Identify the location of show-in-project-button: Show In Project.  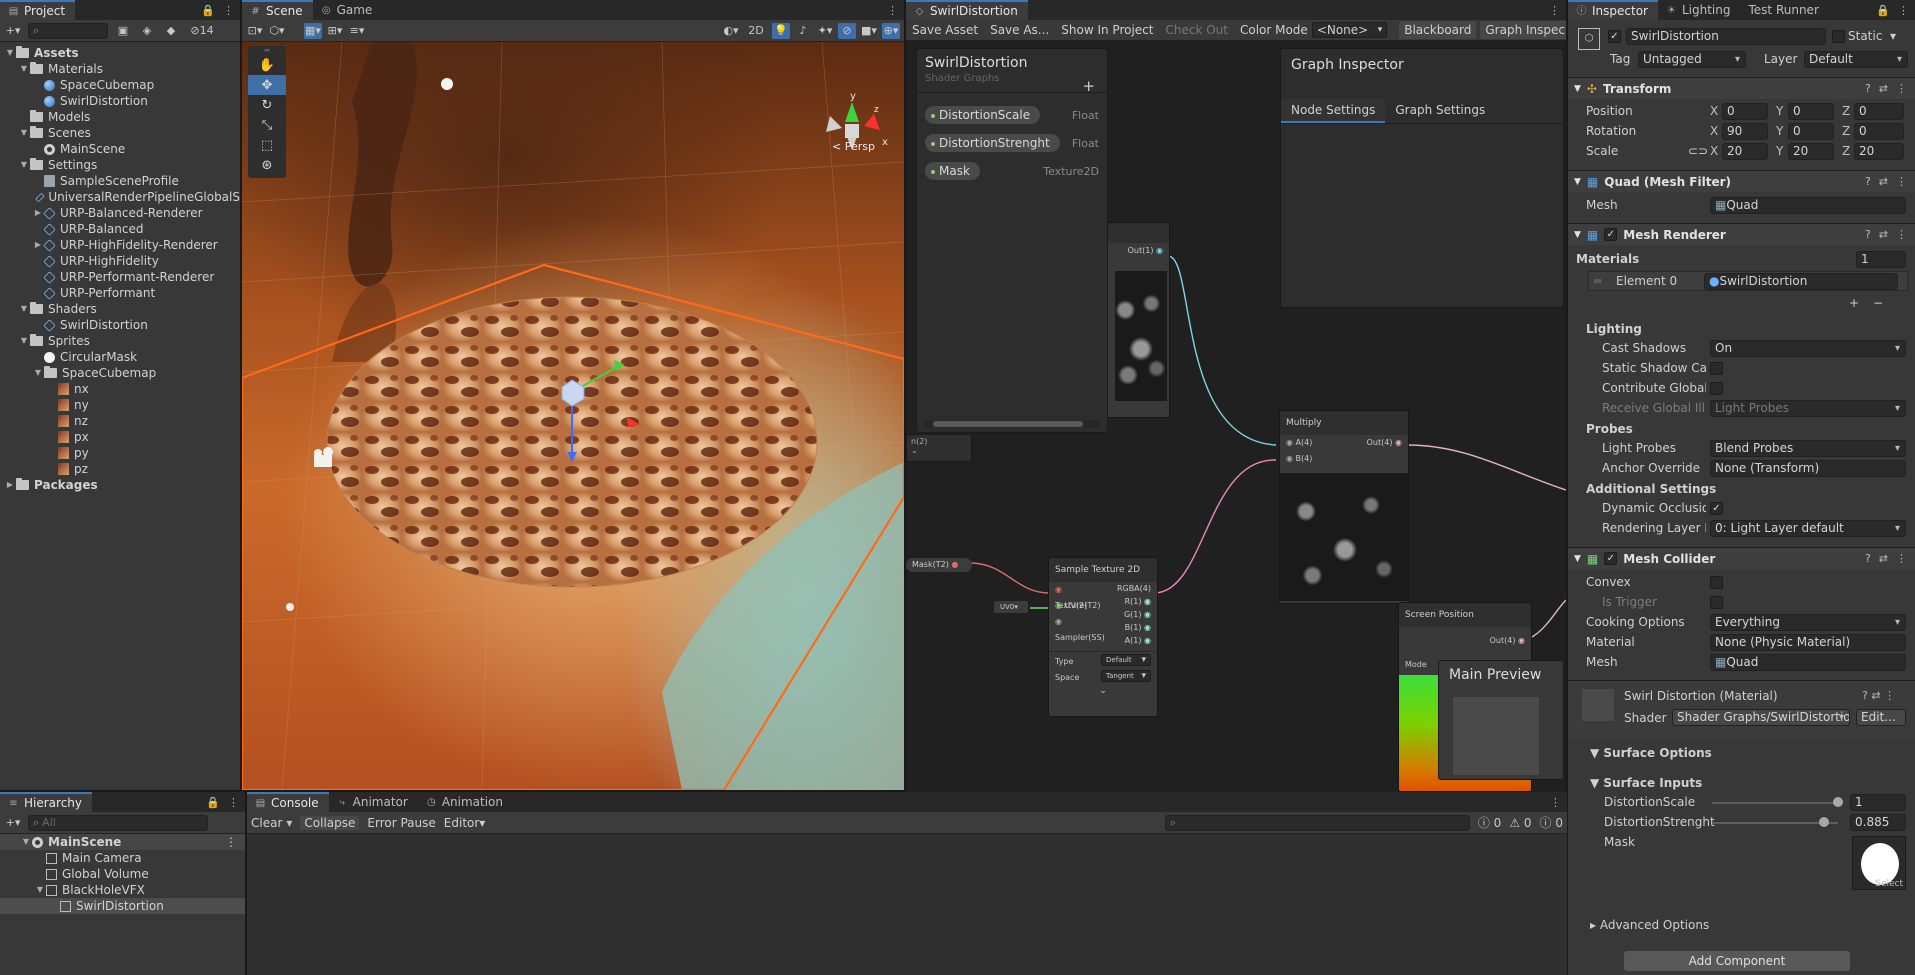
(1107, 30).